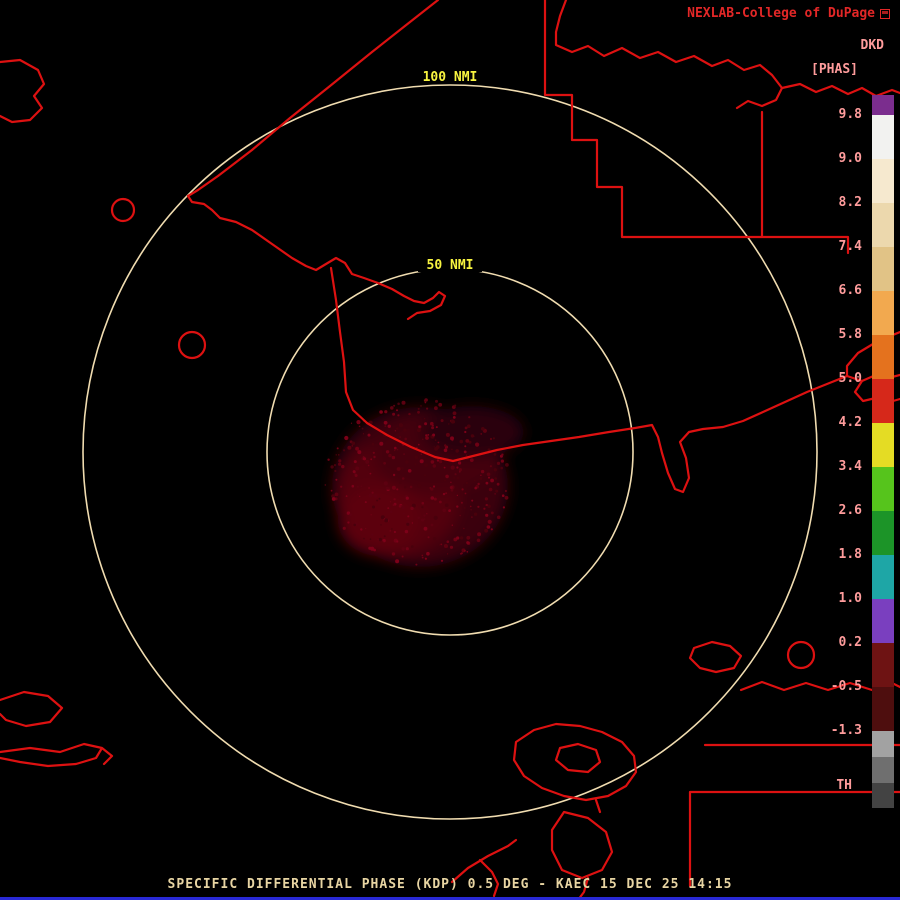 The height and width of the screenshot is (900, 900). I want to click on boundary-steps, so click(696, 127).